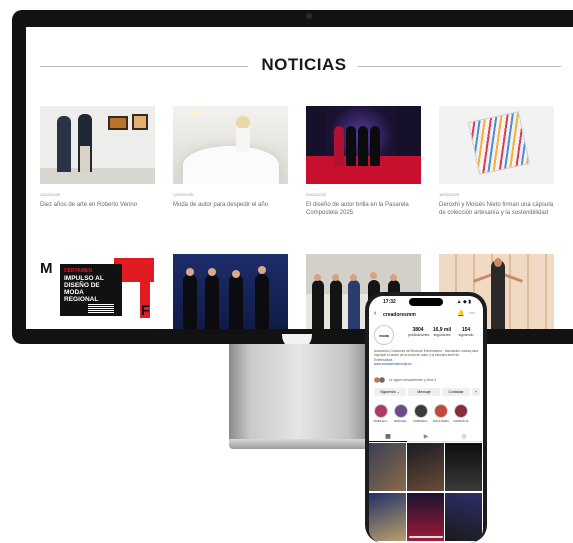 This screenshot has width=573, height=543. Describe the element at coordinates (309, 16) in the screenshot. I see `camera-icon` at that location.